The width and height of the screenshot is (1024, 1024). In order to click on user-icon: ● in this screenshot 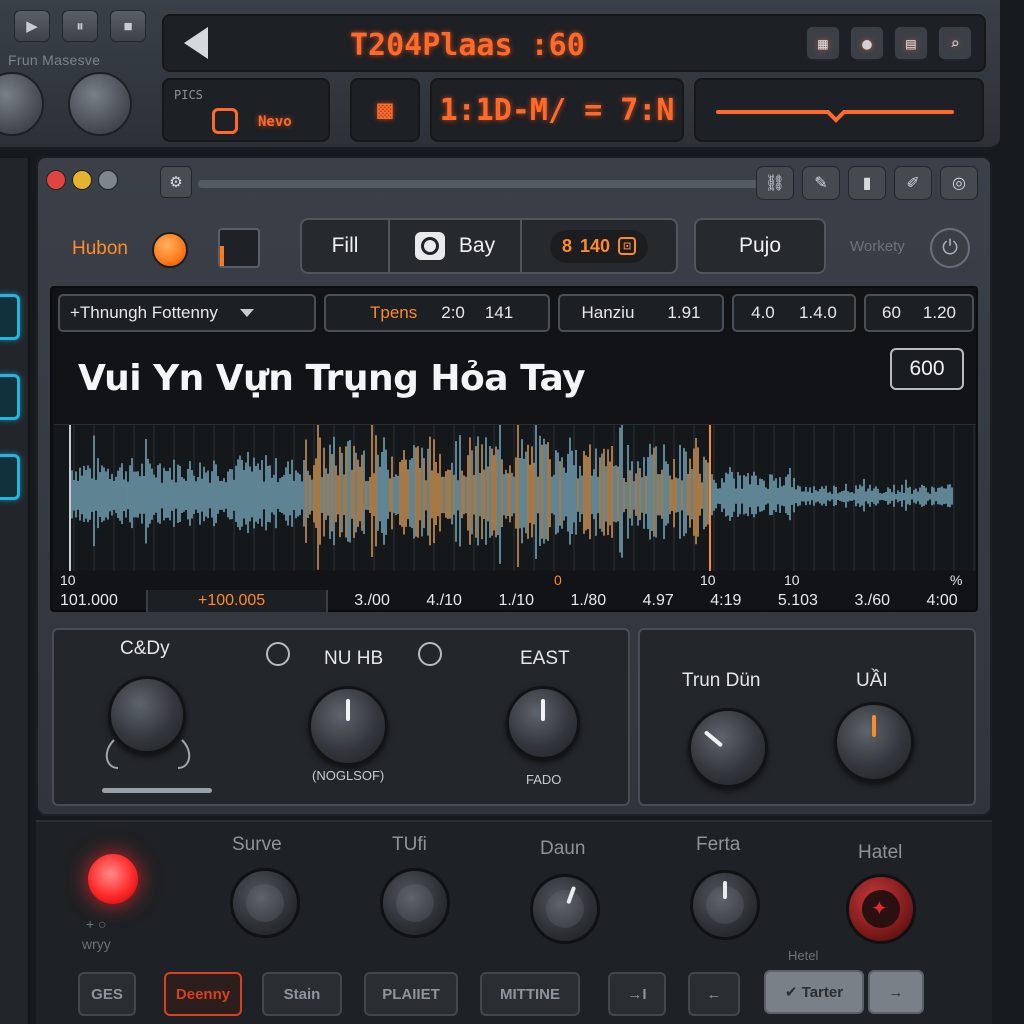, I will do `click(867, 43)`.